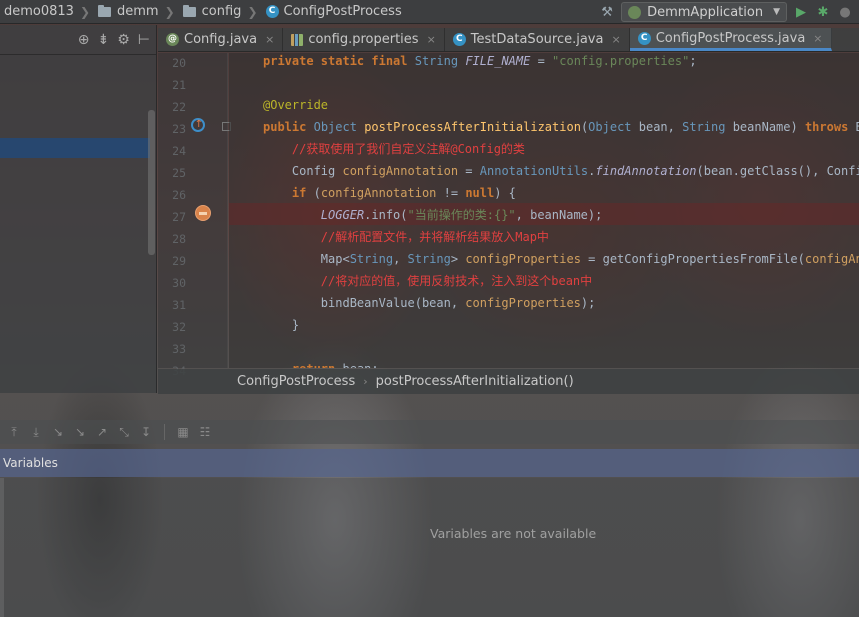 This screenshot has height=617, width=859. I want to click on run-icon: ▶, so click(801, 12).